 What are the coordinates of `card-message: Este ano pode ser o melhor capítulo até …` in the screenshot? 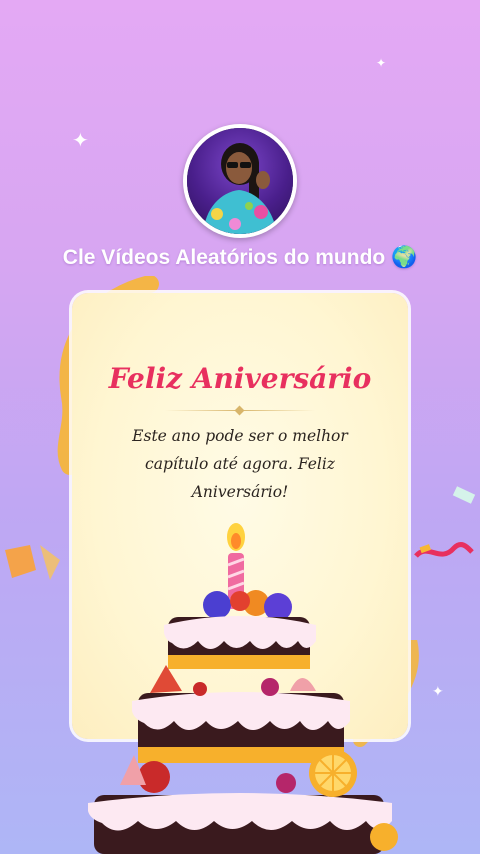 It's located at (240, 464).